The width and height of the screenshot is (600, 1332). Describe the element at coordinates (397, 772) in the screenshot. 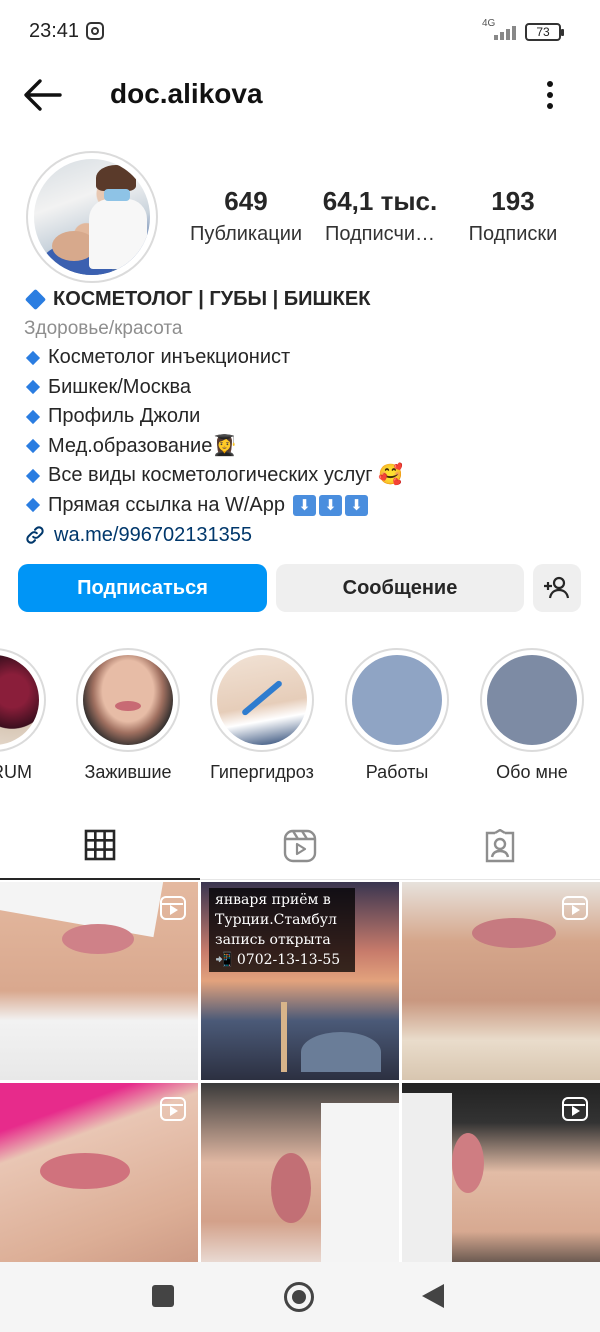

I see `highlight-label: Работы` at that location.